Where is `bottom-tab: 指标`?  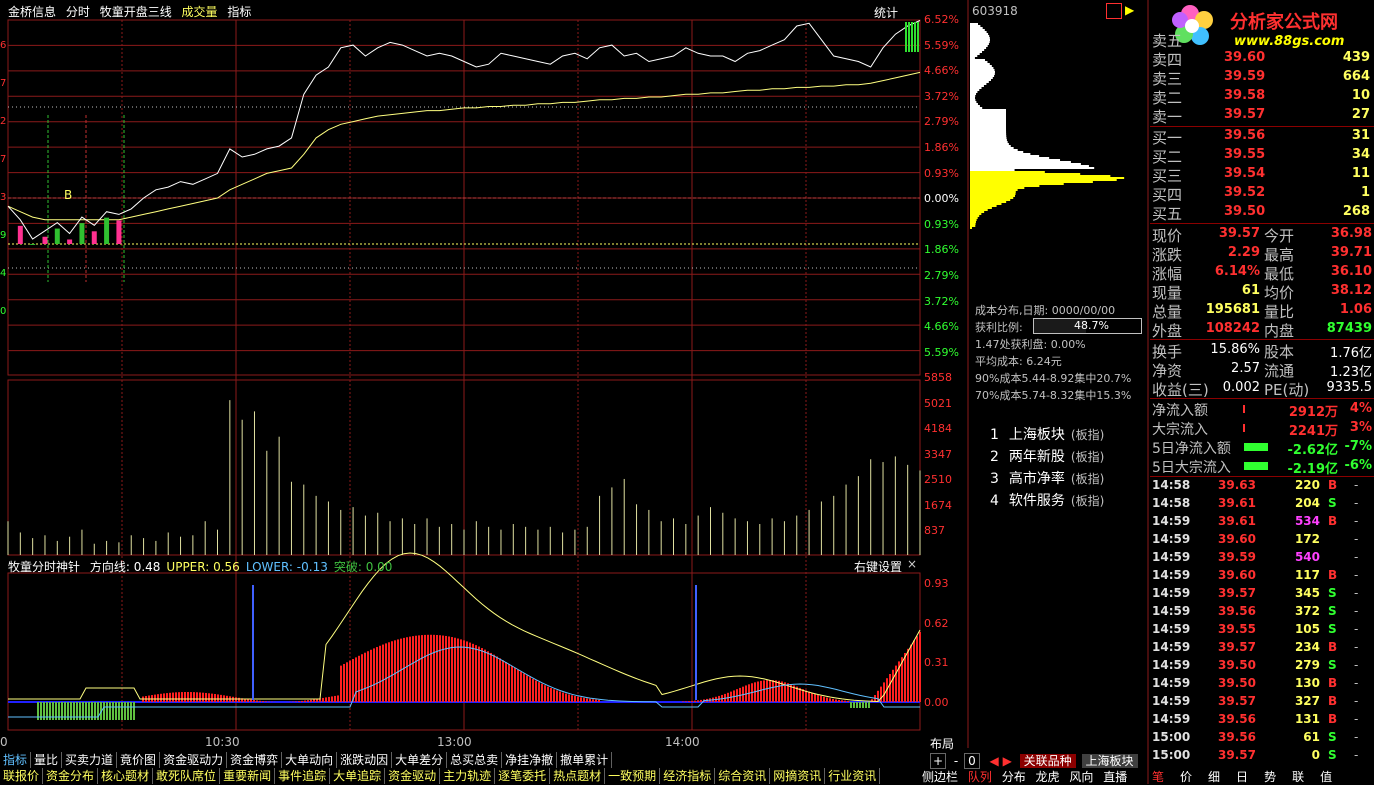
bottom-tab: 指标 is located at coordinates (16, 760).